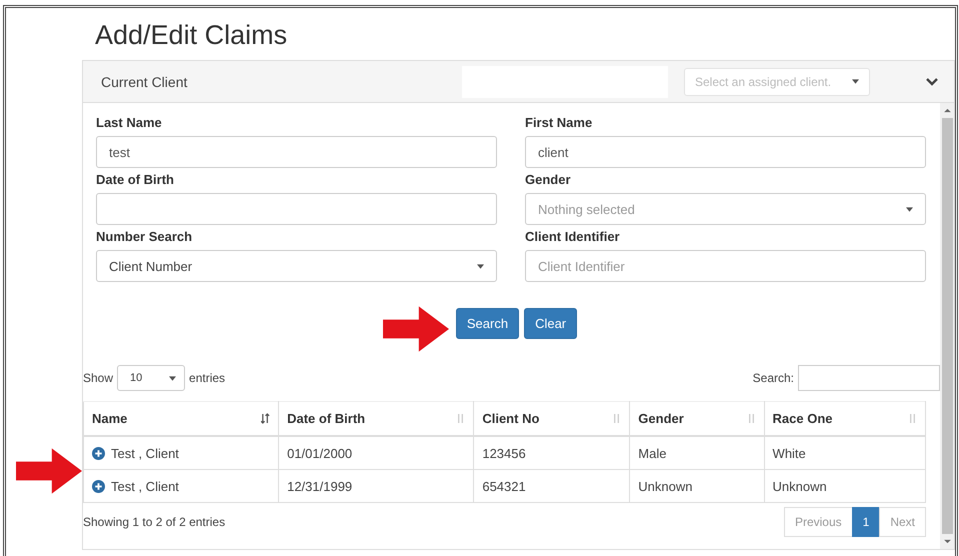 This screenshot has width=959, height=556. Describe the element at coordinates (697, 419) in the screenshot. I see `column-header: Gender` at that location.